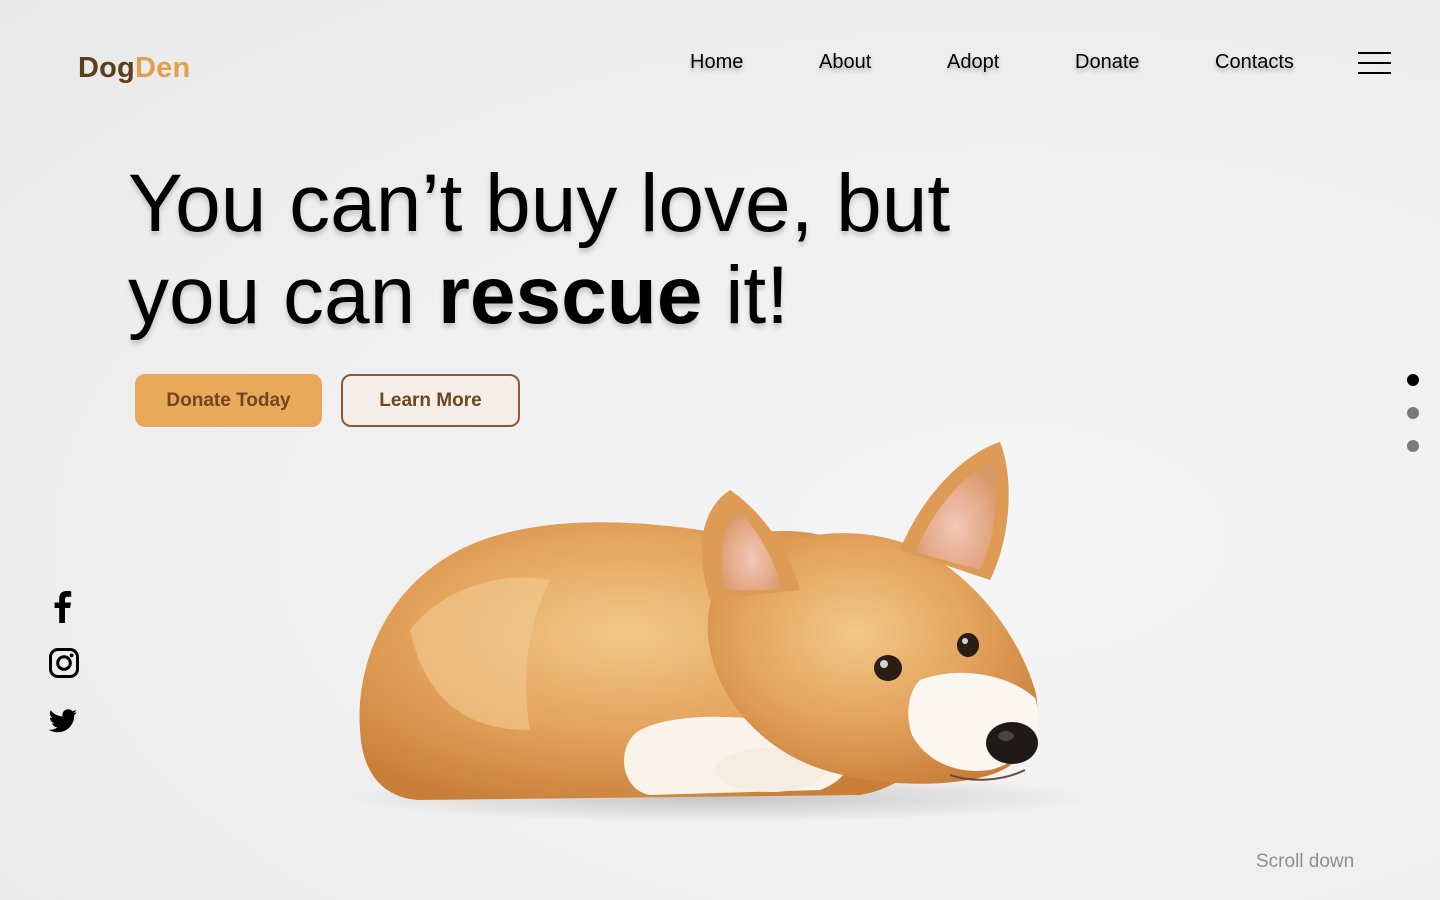 This screenshot has height=900, width=1440. I want to click on learn-more-button: Learn More, so click(430, 400).